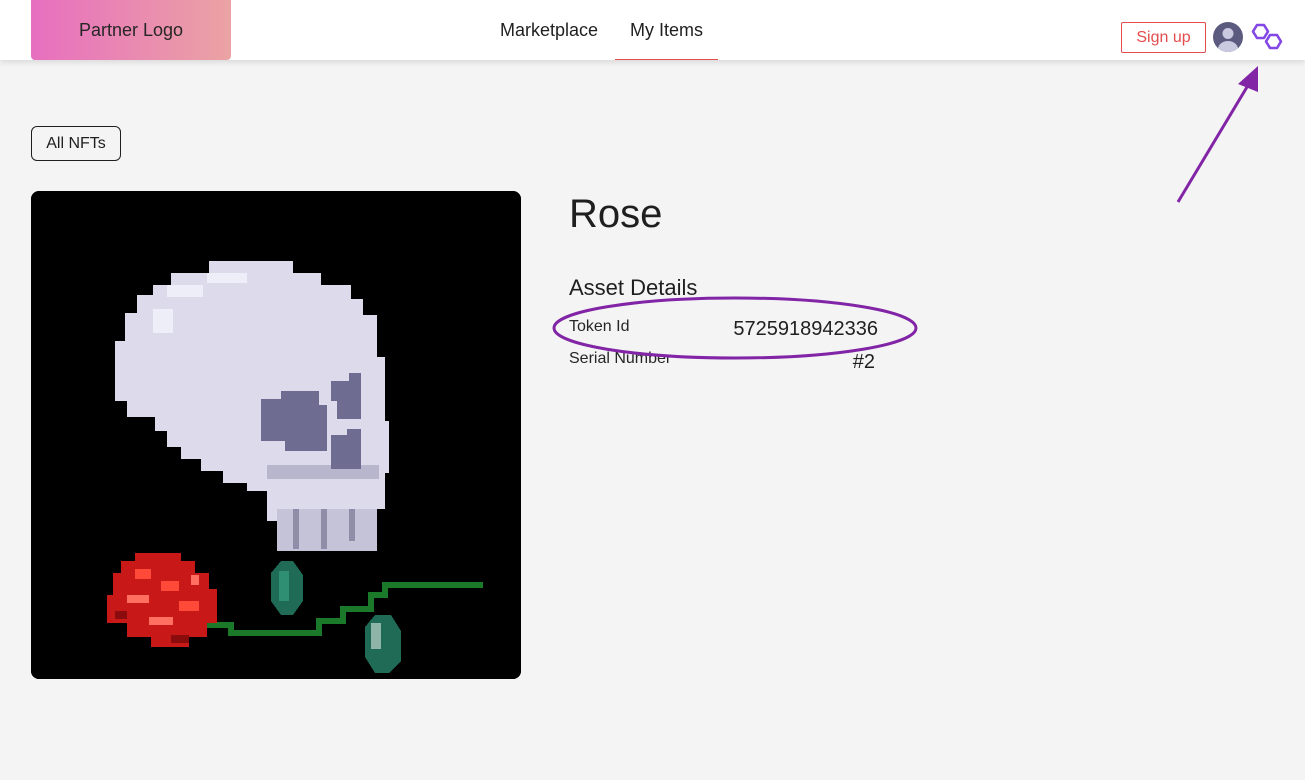 This screenshot has width=1305, height=780. Describe the element at coordinates (620, 358) in the screenshot. I see `serial-number-label: Serial Number` at that location.